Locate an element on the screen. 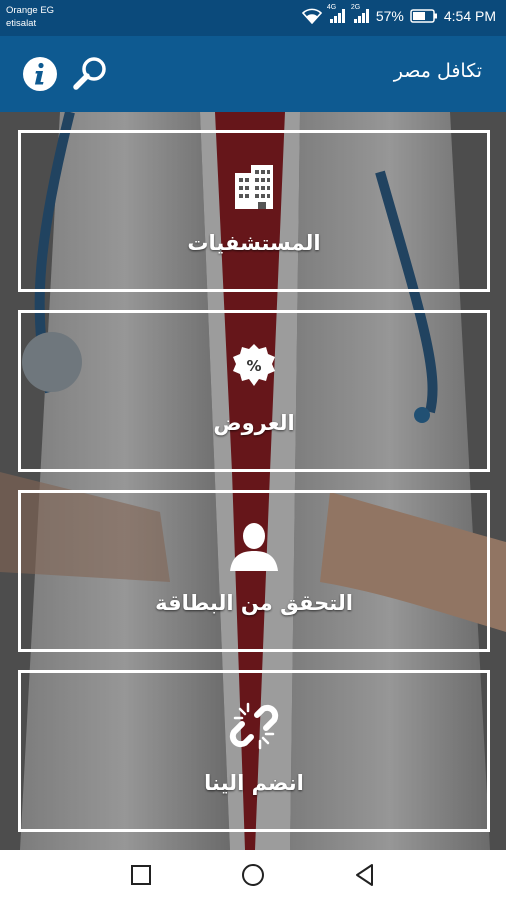  network-2-label: 2G is located at coordinates (355, 7).